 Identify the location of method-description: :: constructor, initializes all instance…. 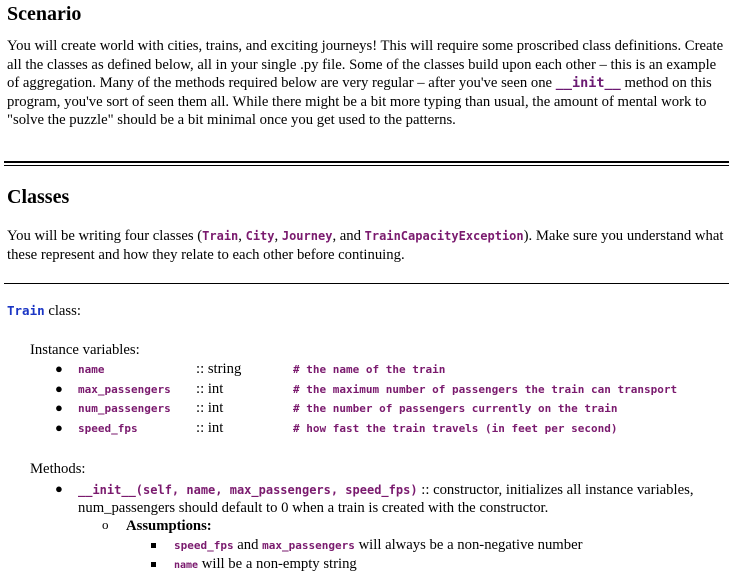
(555, 490).